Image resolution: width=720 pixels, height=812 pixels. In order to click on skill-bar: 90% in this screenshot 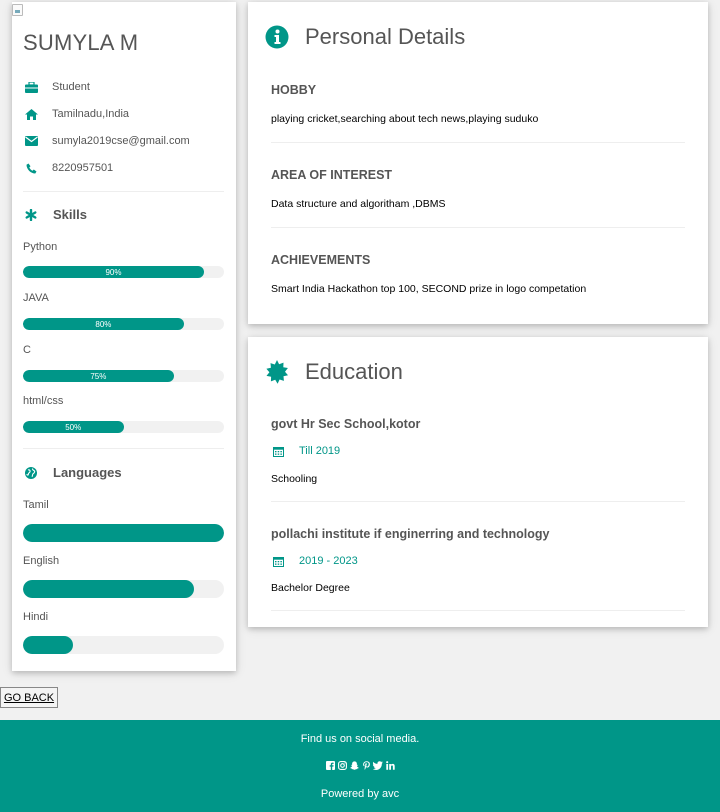, I will do `click(123, 272)`.